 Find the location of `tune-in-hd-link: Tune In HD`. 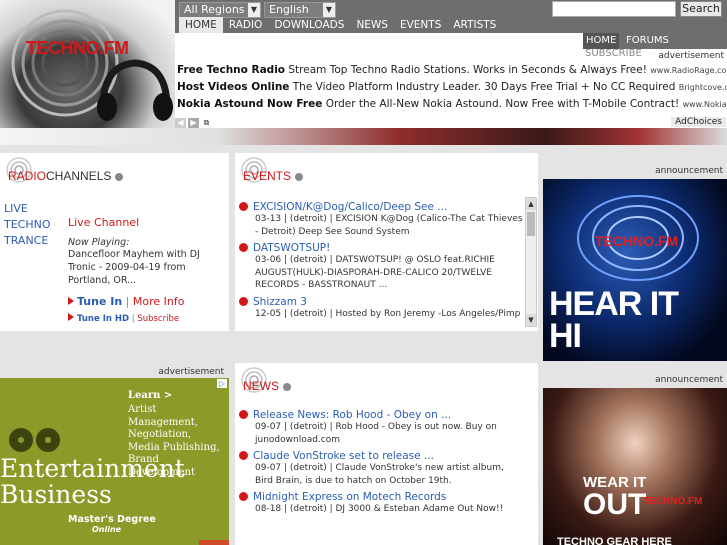

tune-in-hd-link: Tune In HD is located at coordinates (103, 319).